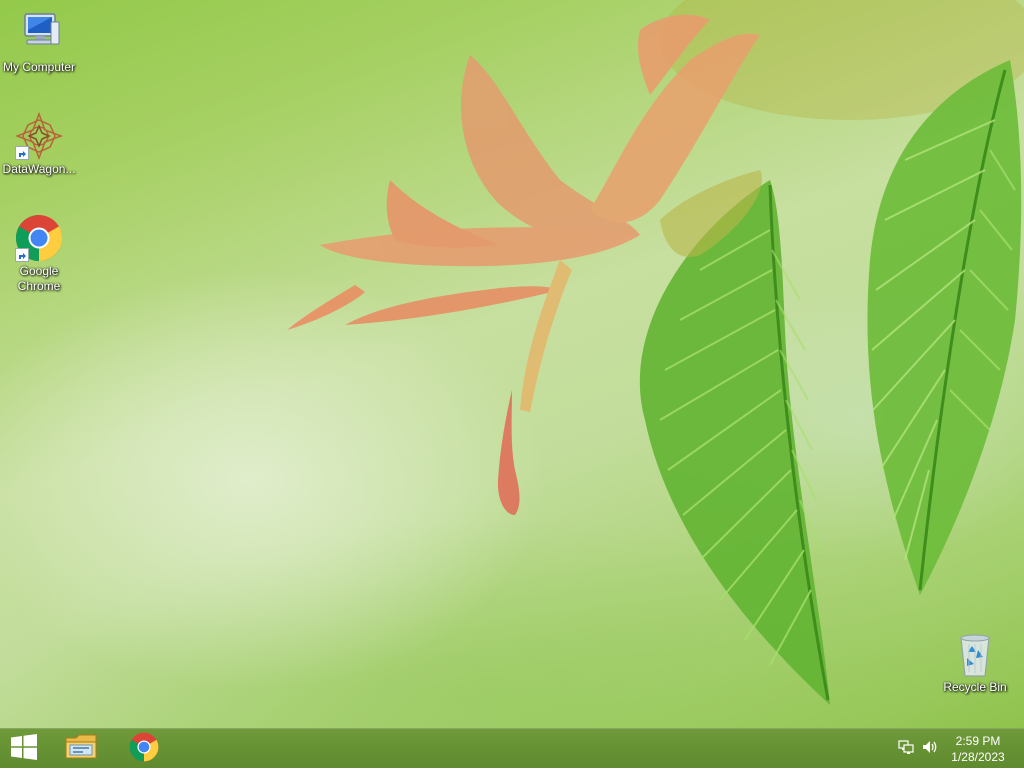 The height and width of the screenshot is (769, 1024). I want to click on clock-time: 2:59 PM, so click(978, 741).